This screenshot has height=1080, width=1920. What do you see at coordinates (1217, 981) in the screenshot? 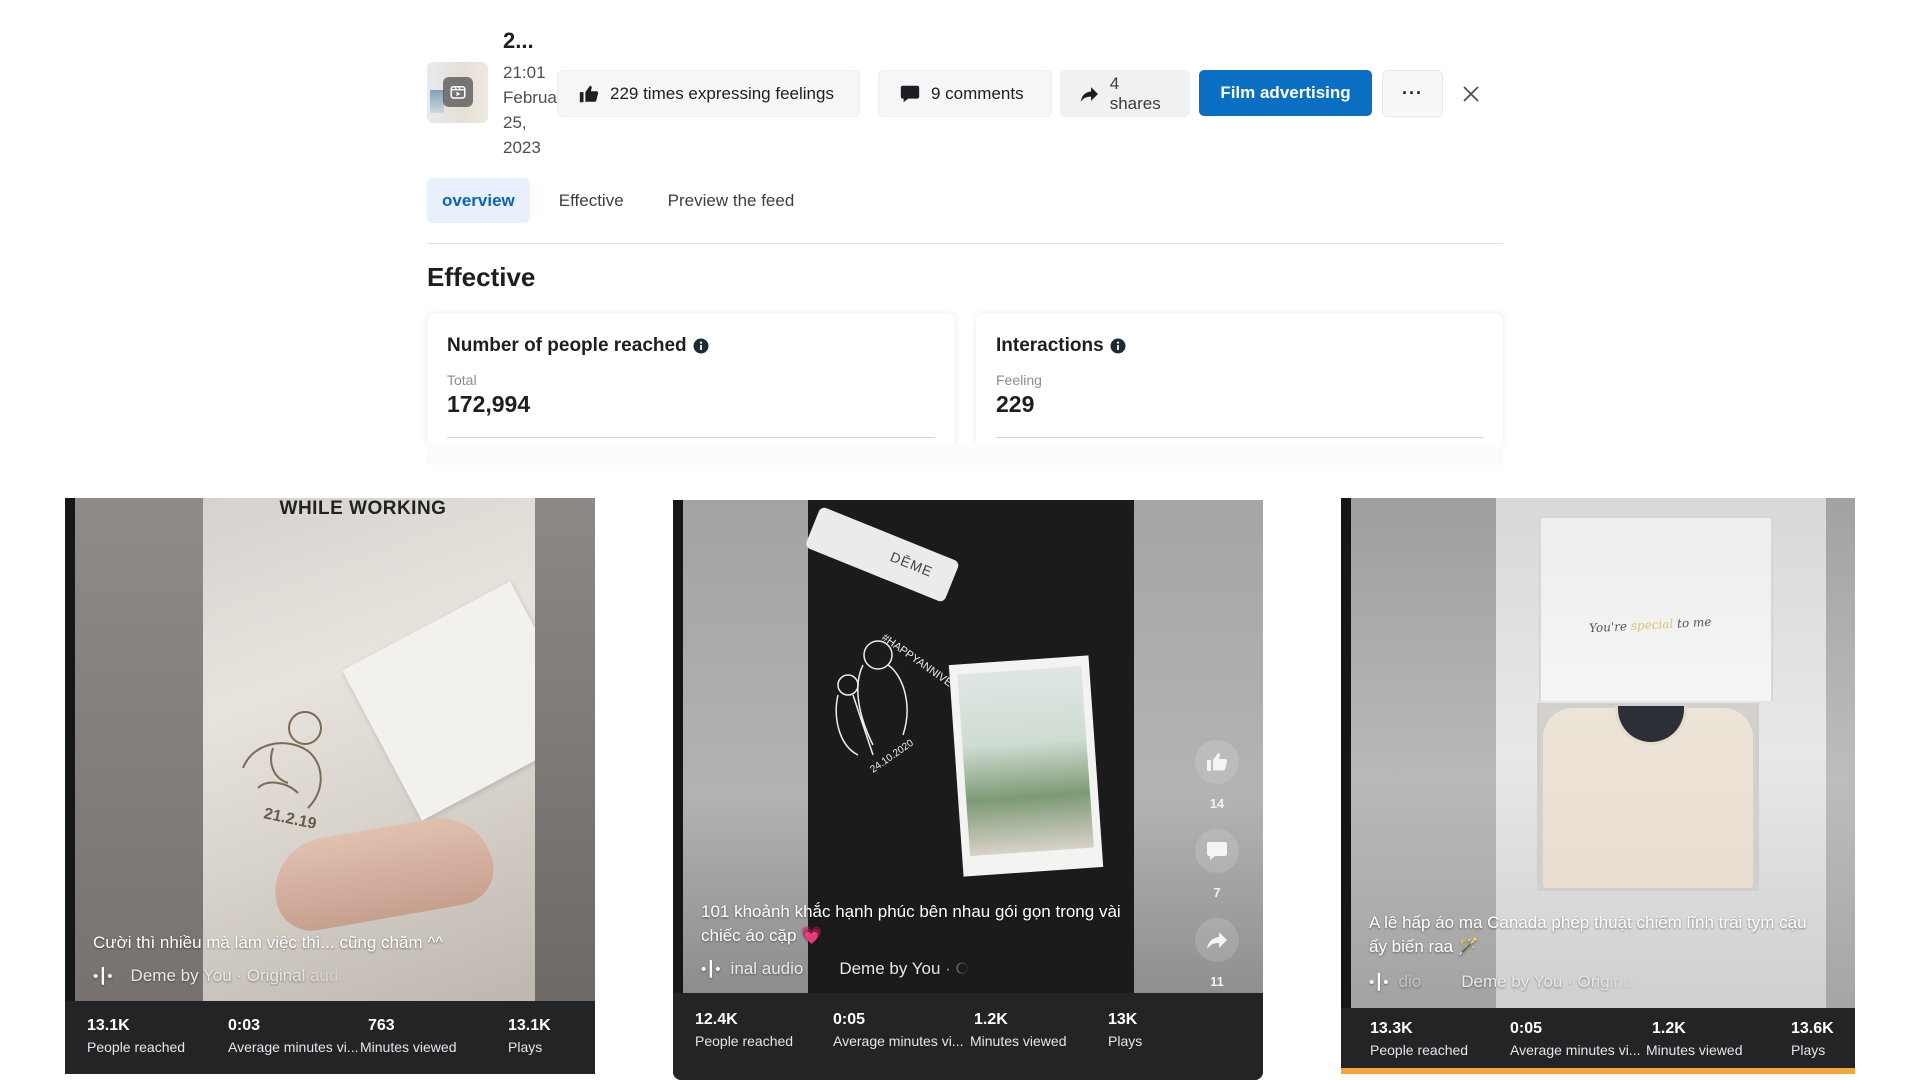
I see `share-count: 11` at bounding box center [1217, 981].